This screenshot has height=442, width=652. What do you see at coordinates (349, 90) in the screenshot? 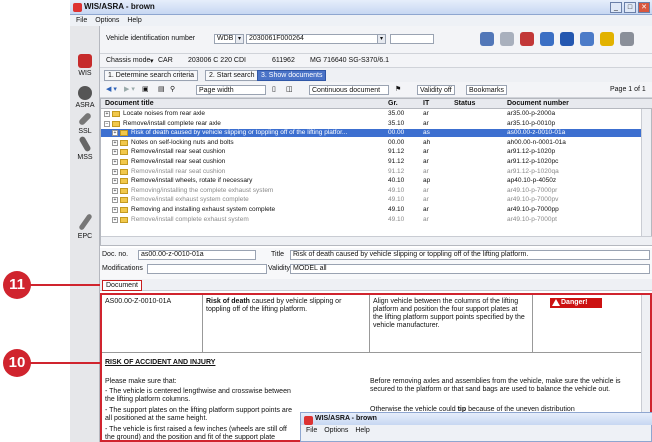
I see `view-mode-select: Continuous document` at bounding box center [349, 90].